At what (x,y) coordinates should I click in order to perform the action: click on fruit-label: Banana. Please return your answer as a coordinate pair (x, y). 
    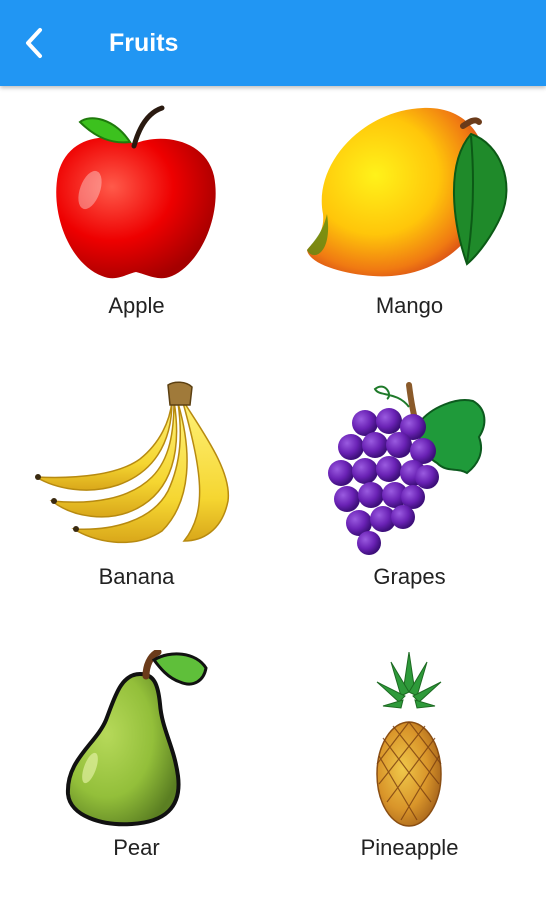
    Looking at the image, I should click on (136, 576).